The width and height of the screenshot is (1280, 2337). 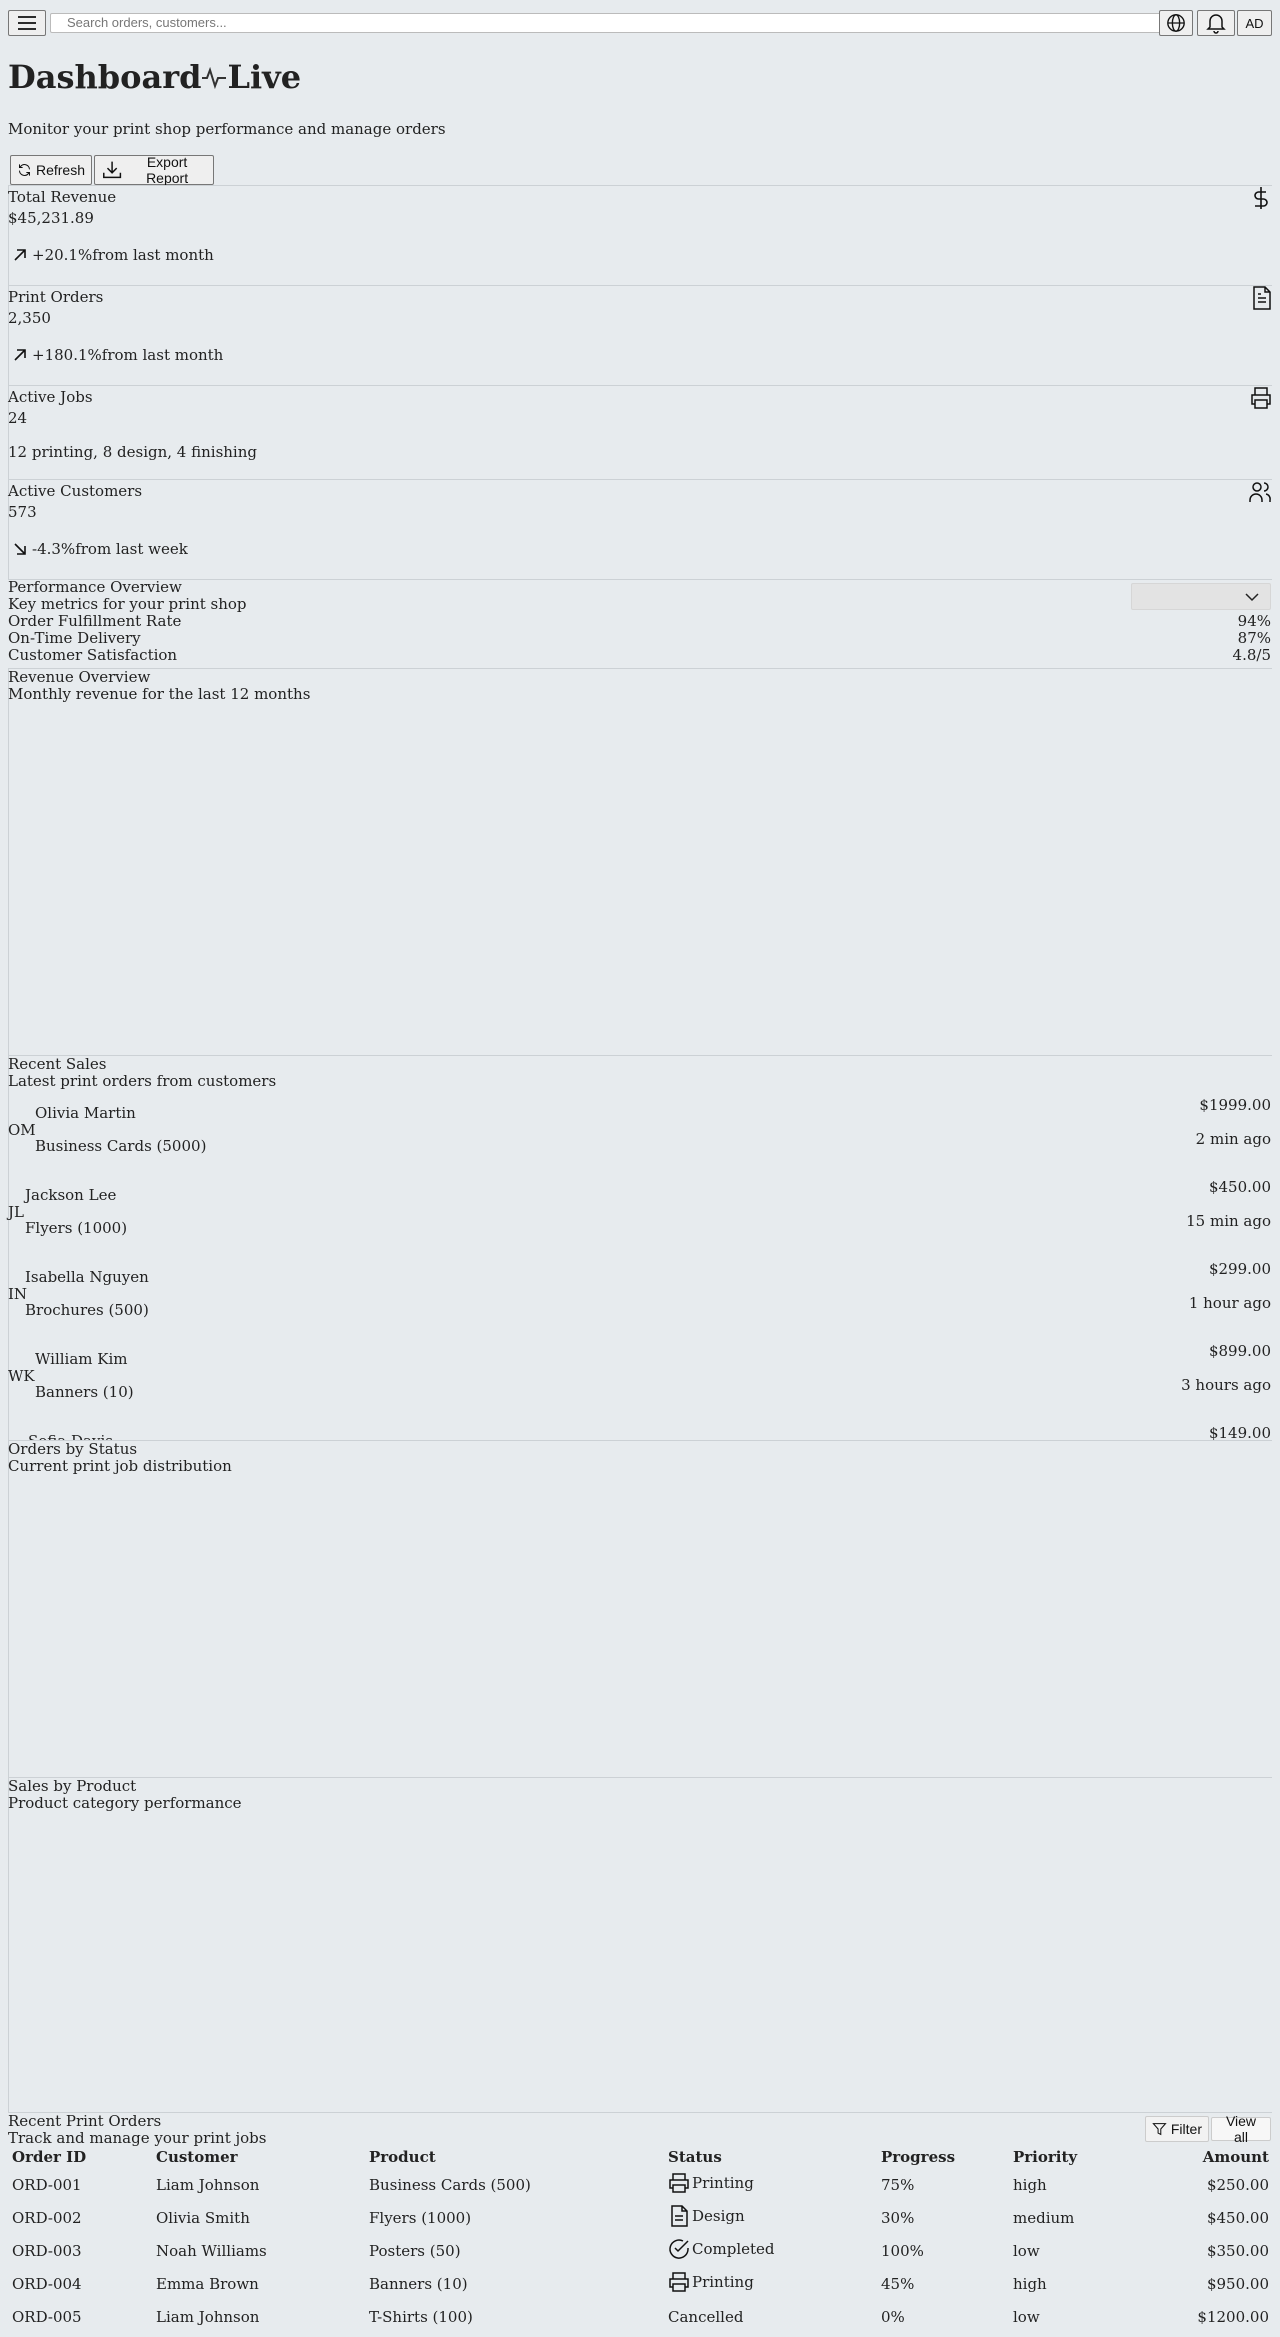 What do you see at coordinates (197, 2157) in the screenshot?
I see `column-header: Customer` at bounding box center [197, 2157].